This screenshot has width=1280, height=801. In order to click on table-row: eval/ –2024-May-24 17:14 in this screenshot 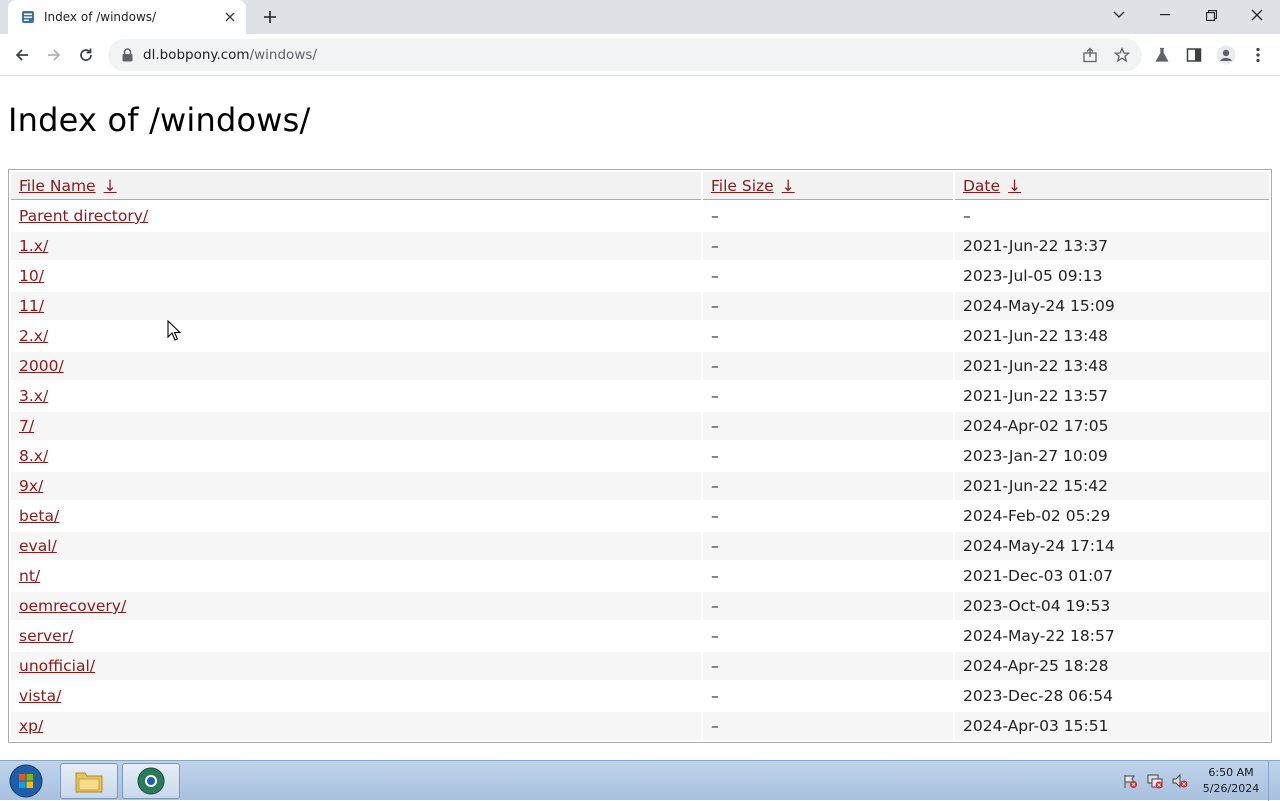, I will do `click(640, 546)`.